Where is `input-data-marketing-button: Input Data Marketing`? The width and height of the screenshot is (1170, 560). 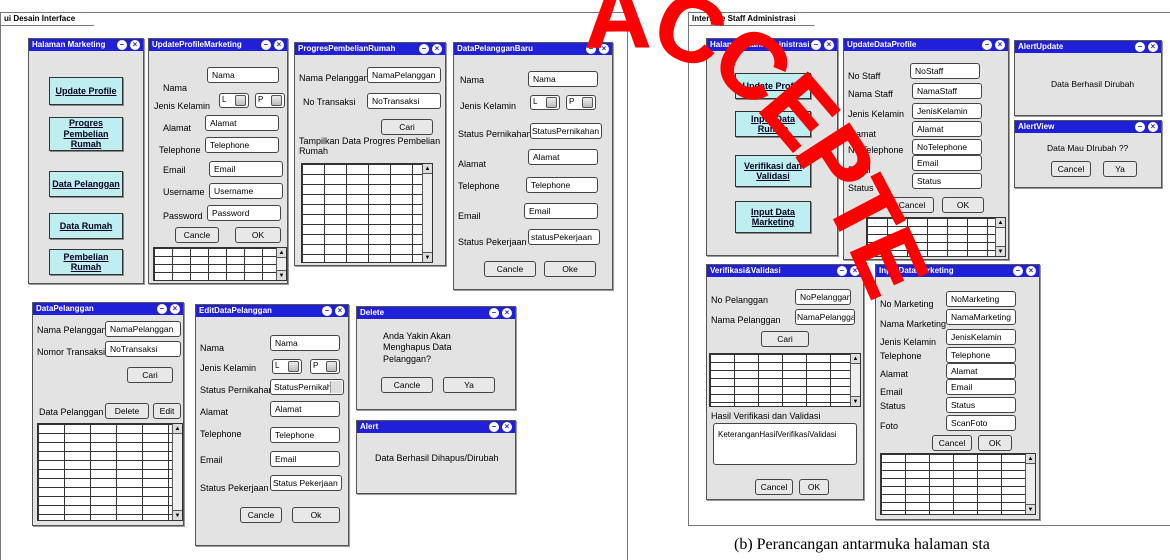 input-data-marketing-button: Input Data Marketing is located at coordinates (773, 217).